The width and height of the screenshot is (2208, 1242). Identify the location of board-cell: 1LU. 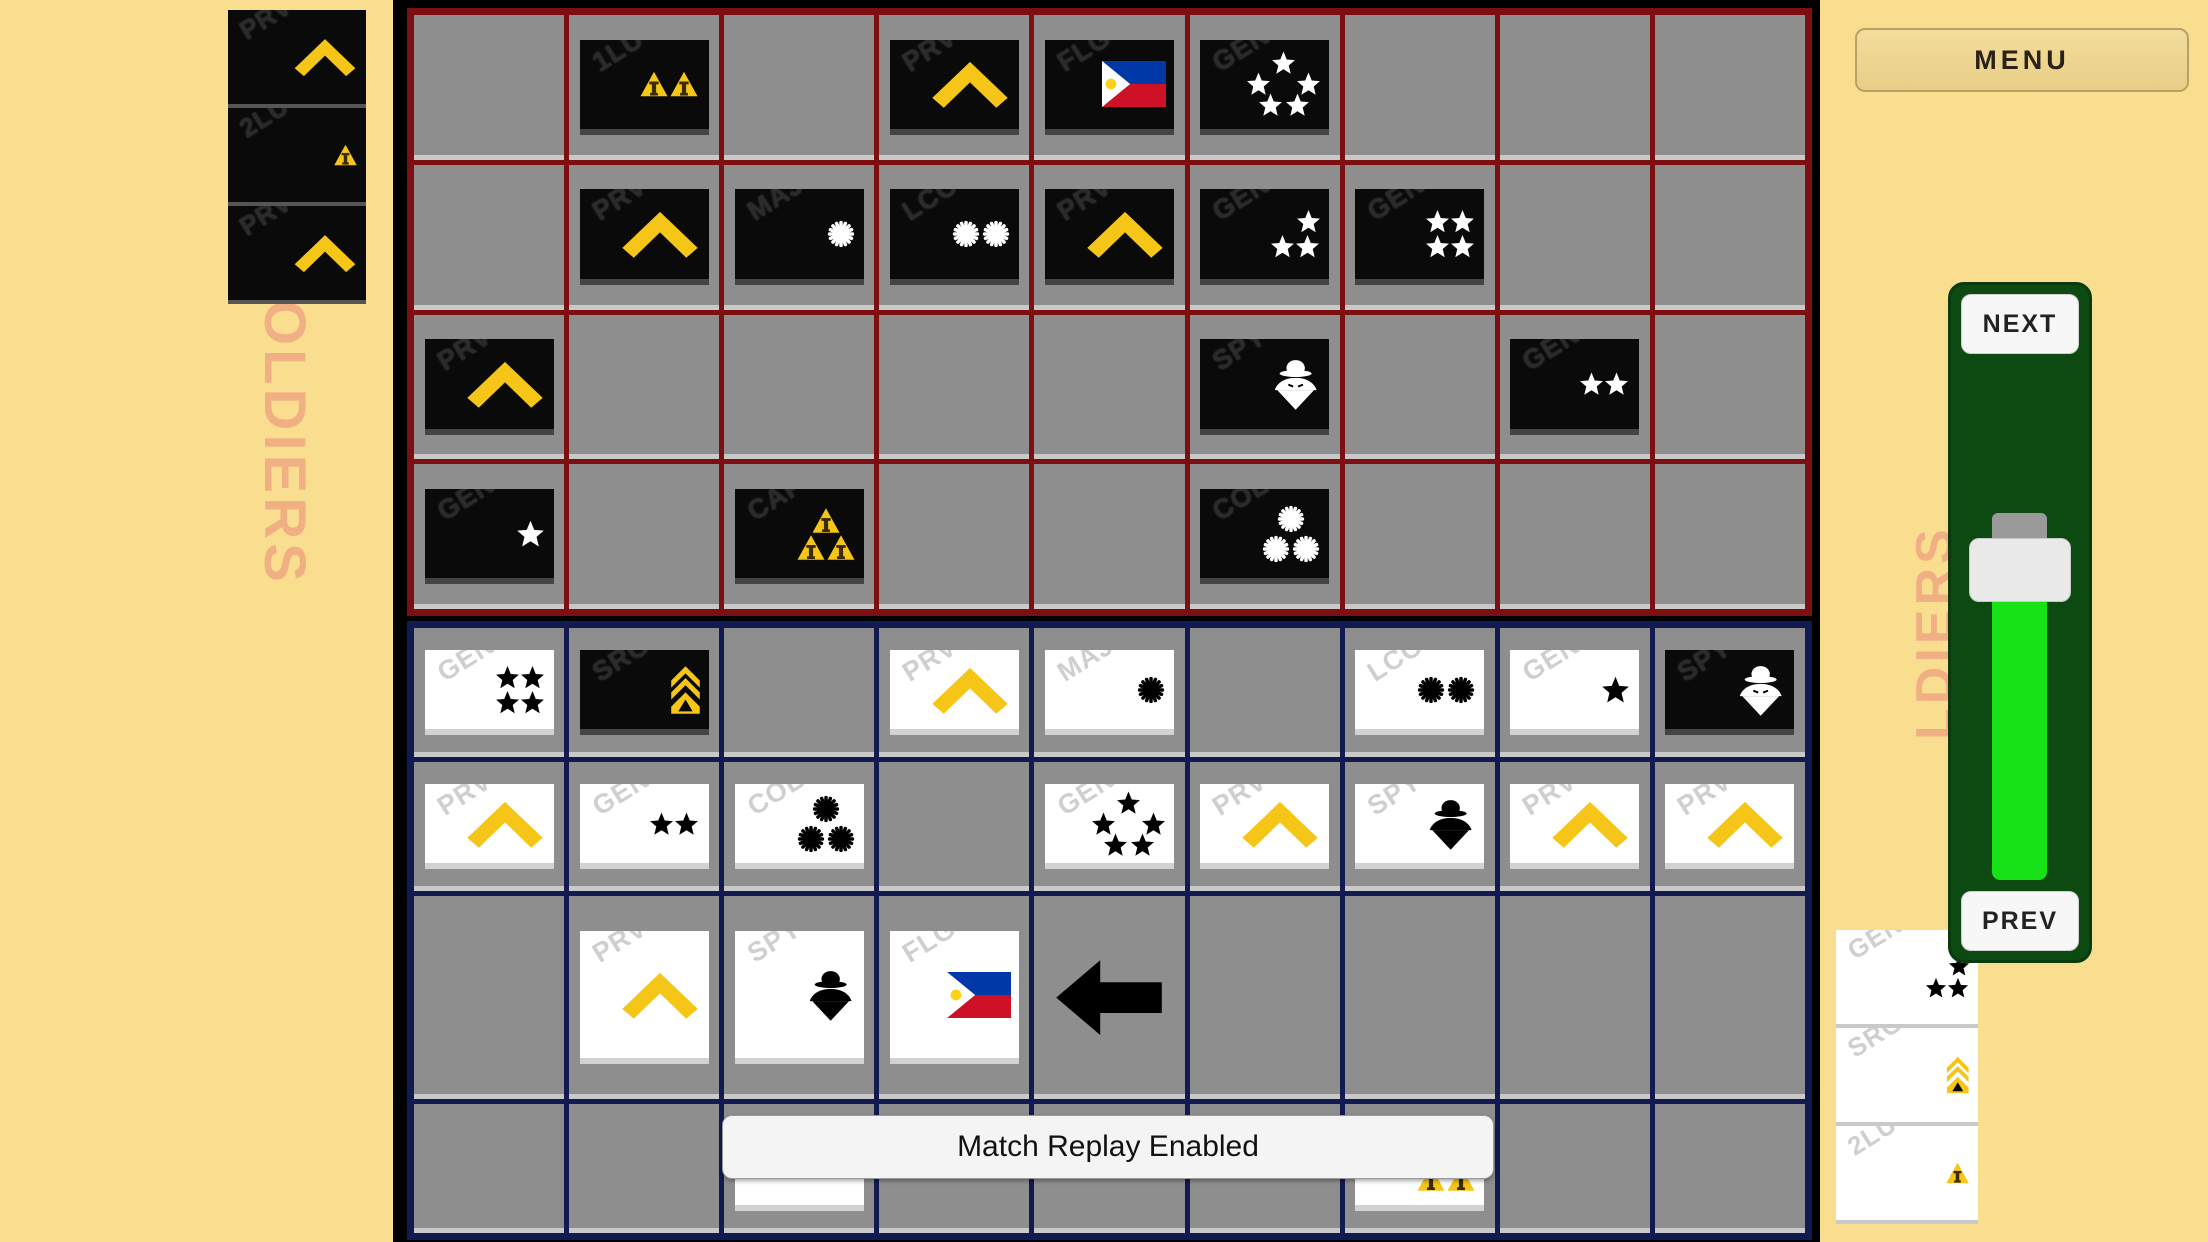
(644, 87).